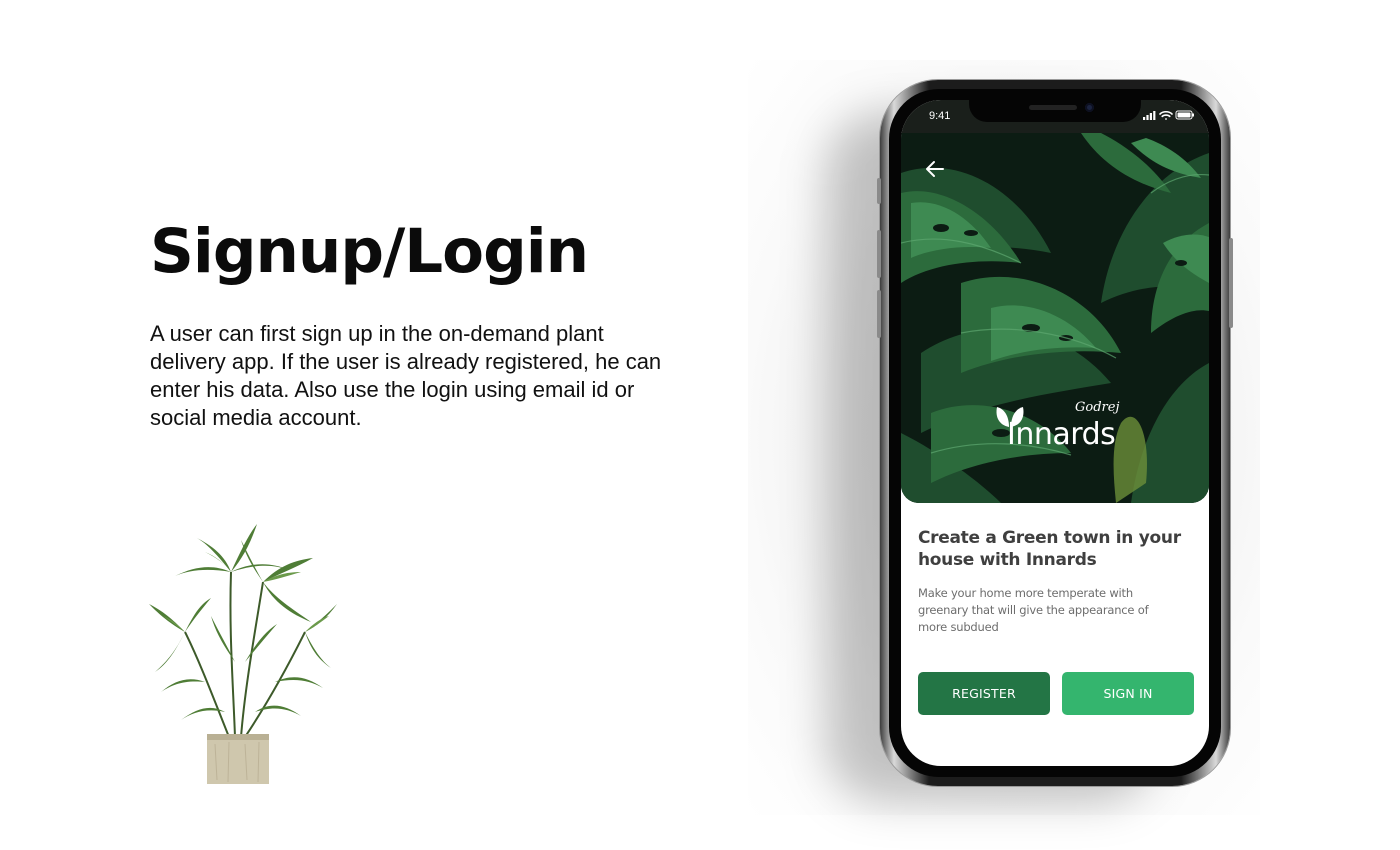  What do you see at coordinates (984, 693) in the screenshot?
I see `register-button: REGISTER` at bounding box center [984, 693].